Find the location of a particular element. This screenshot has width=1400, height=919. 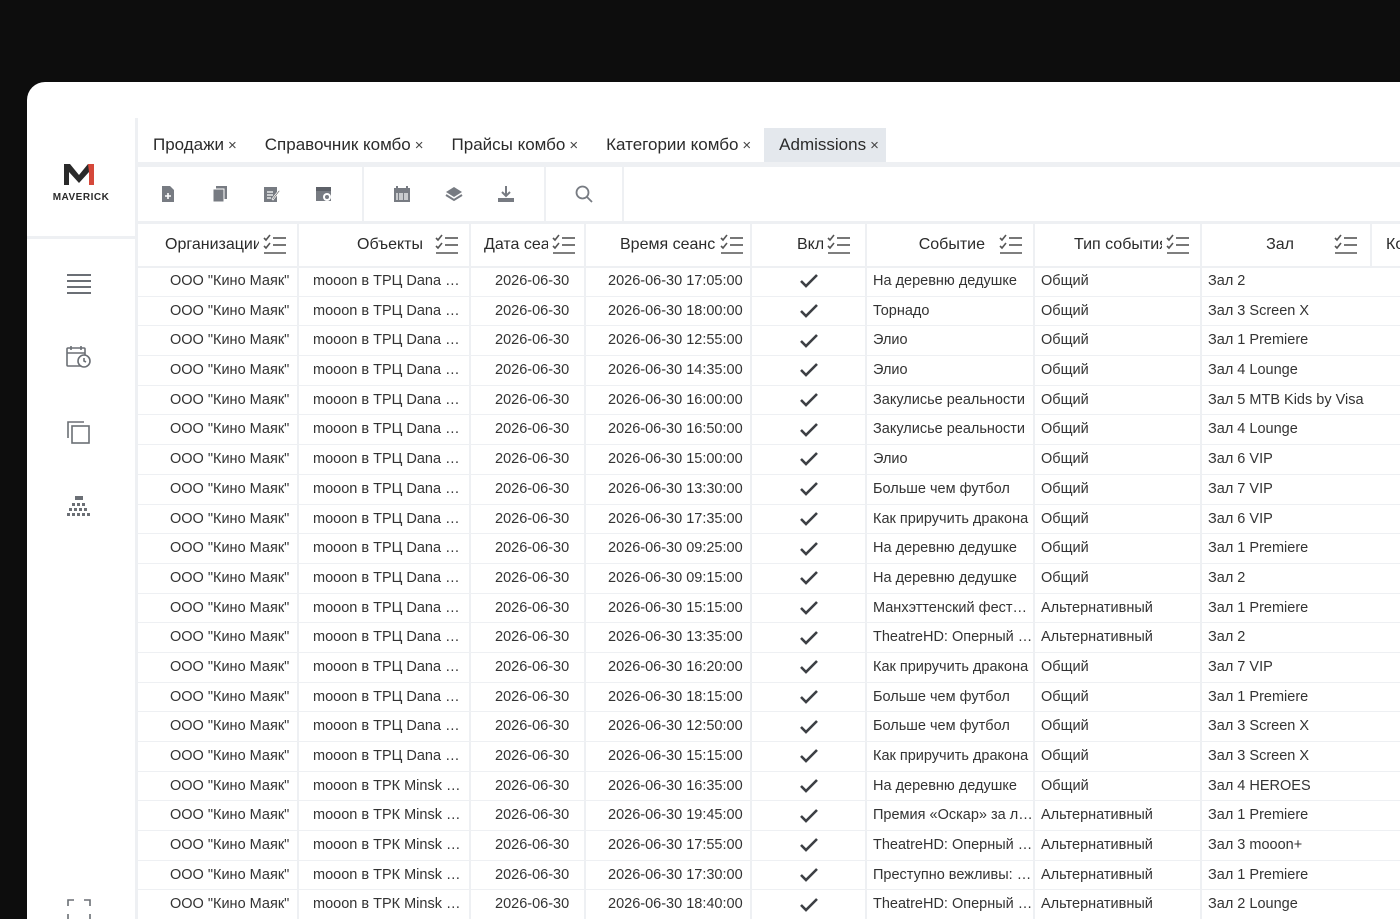

cell-event-type: Общий is located at coordinates (1118, 548).